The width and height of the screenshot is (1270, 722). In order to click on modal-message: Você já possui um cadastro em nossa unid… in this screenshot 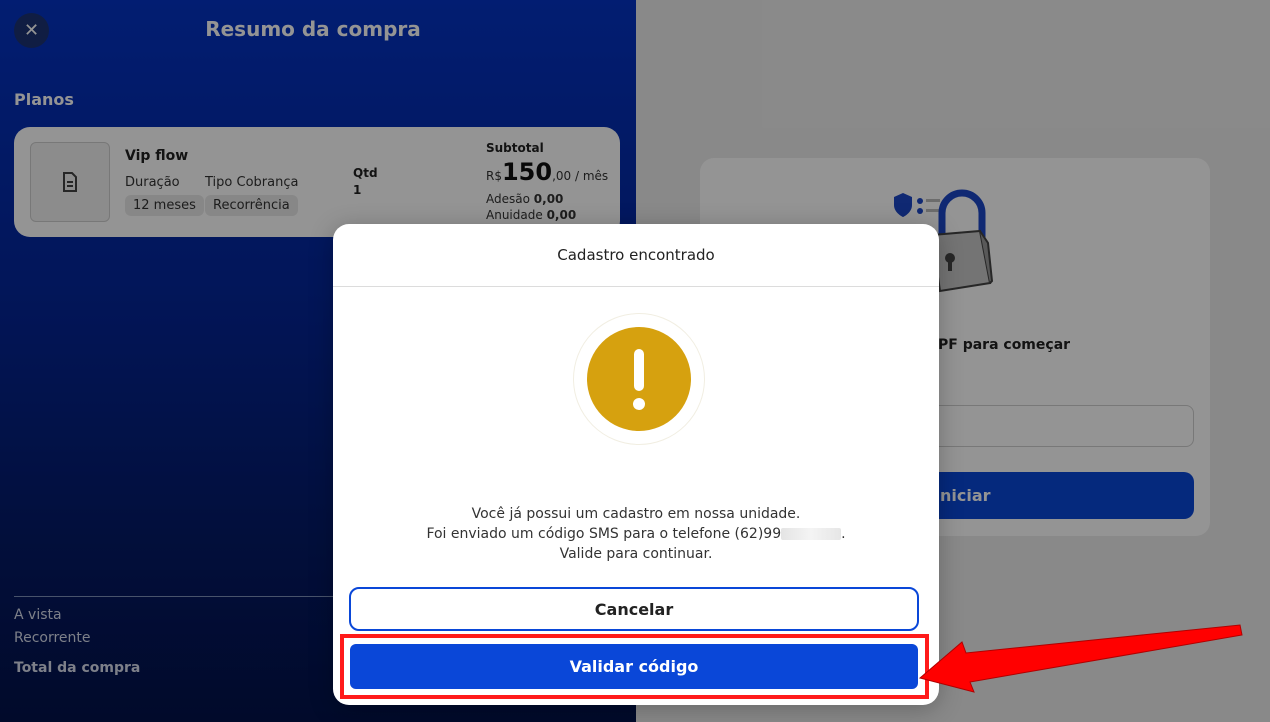, I will do `click(636, 534)`.